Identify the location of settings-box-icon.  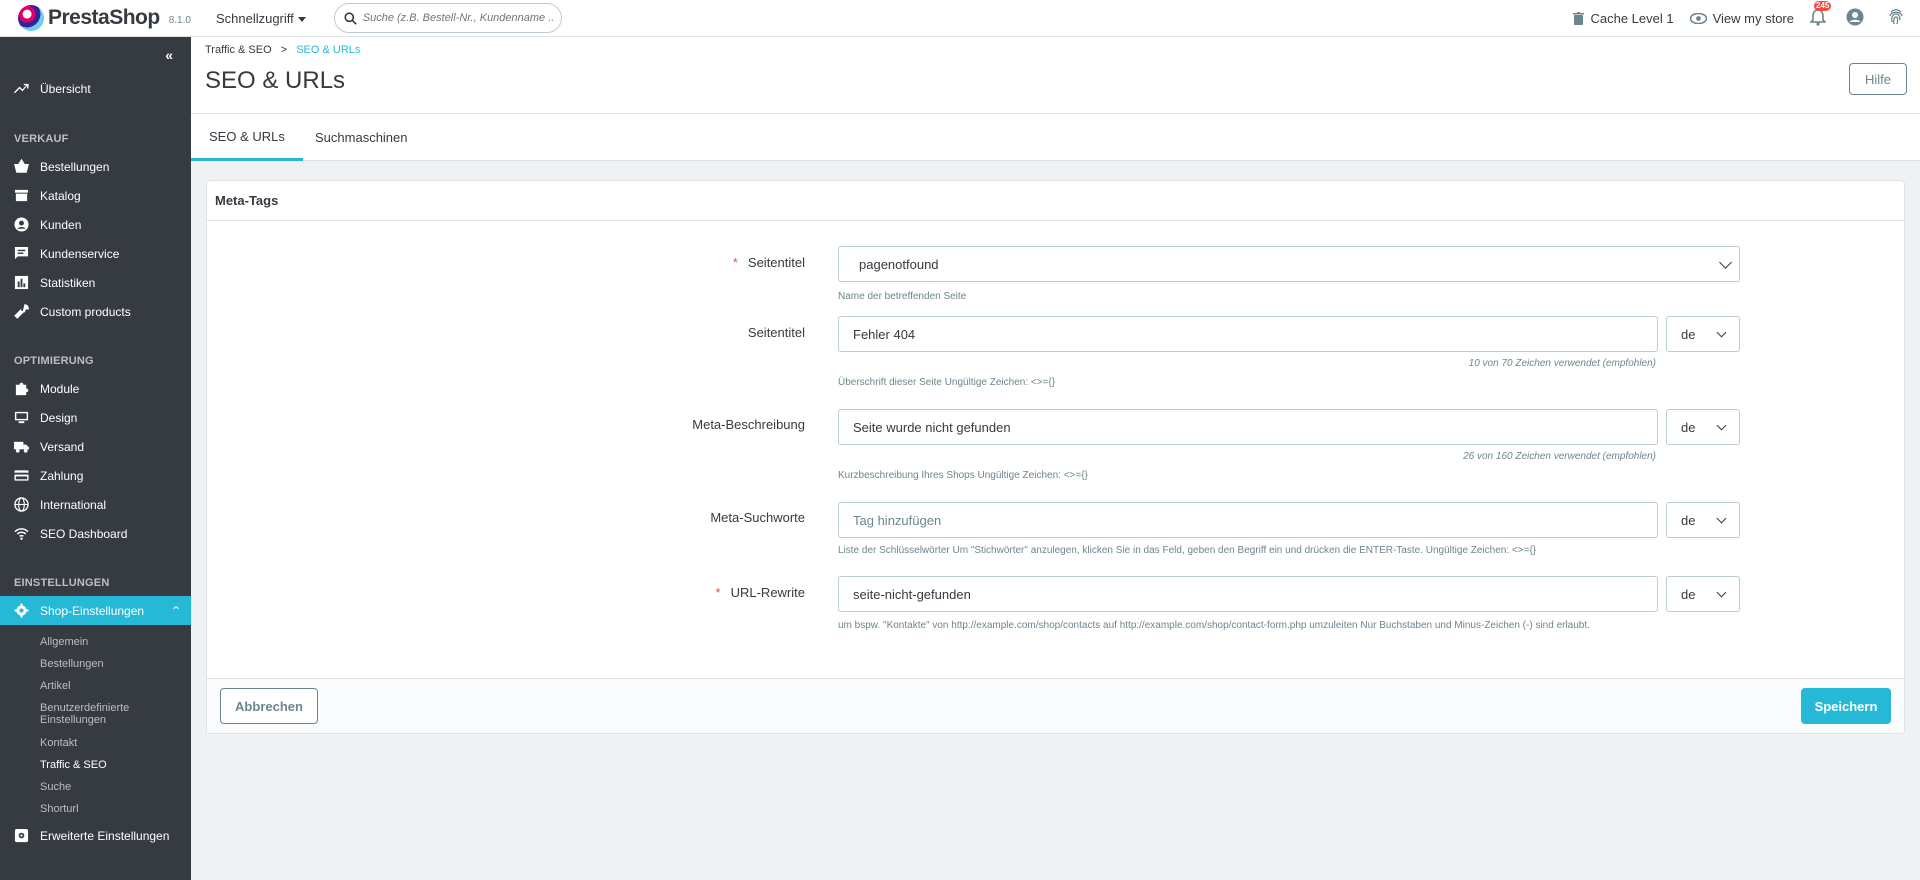
(21, 835).